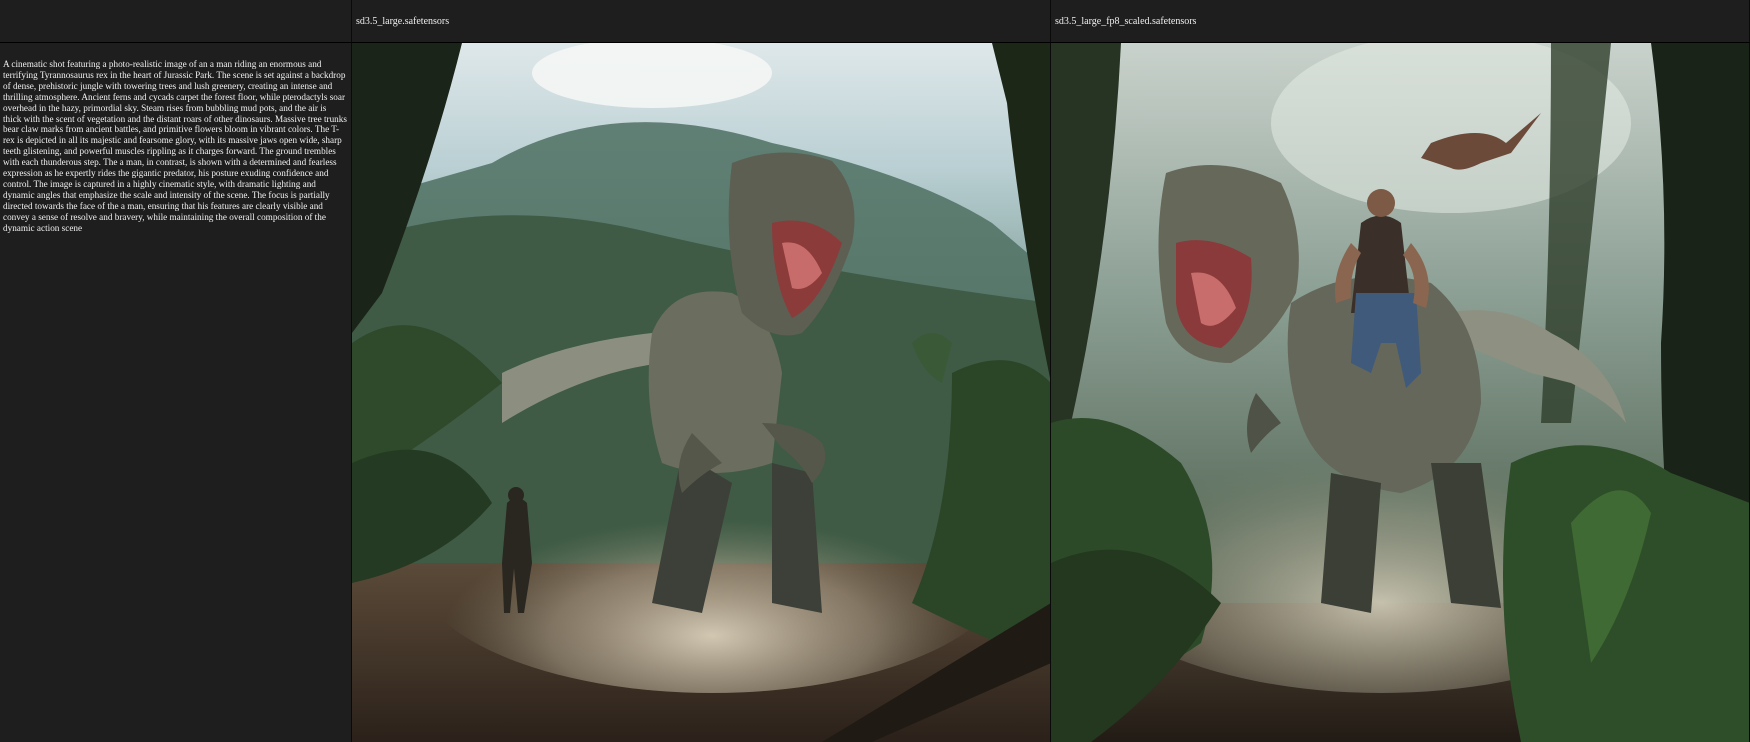 The width and height of the screenshot is (1750, 742). Describe the element at coordinates (1400, 21) in the screenshot. I see `column-header-2: sd3.5_large_fp8_scaled.safetensors` at that location.